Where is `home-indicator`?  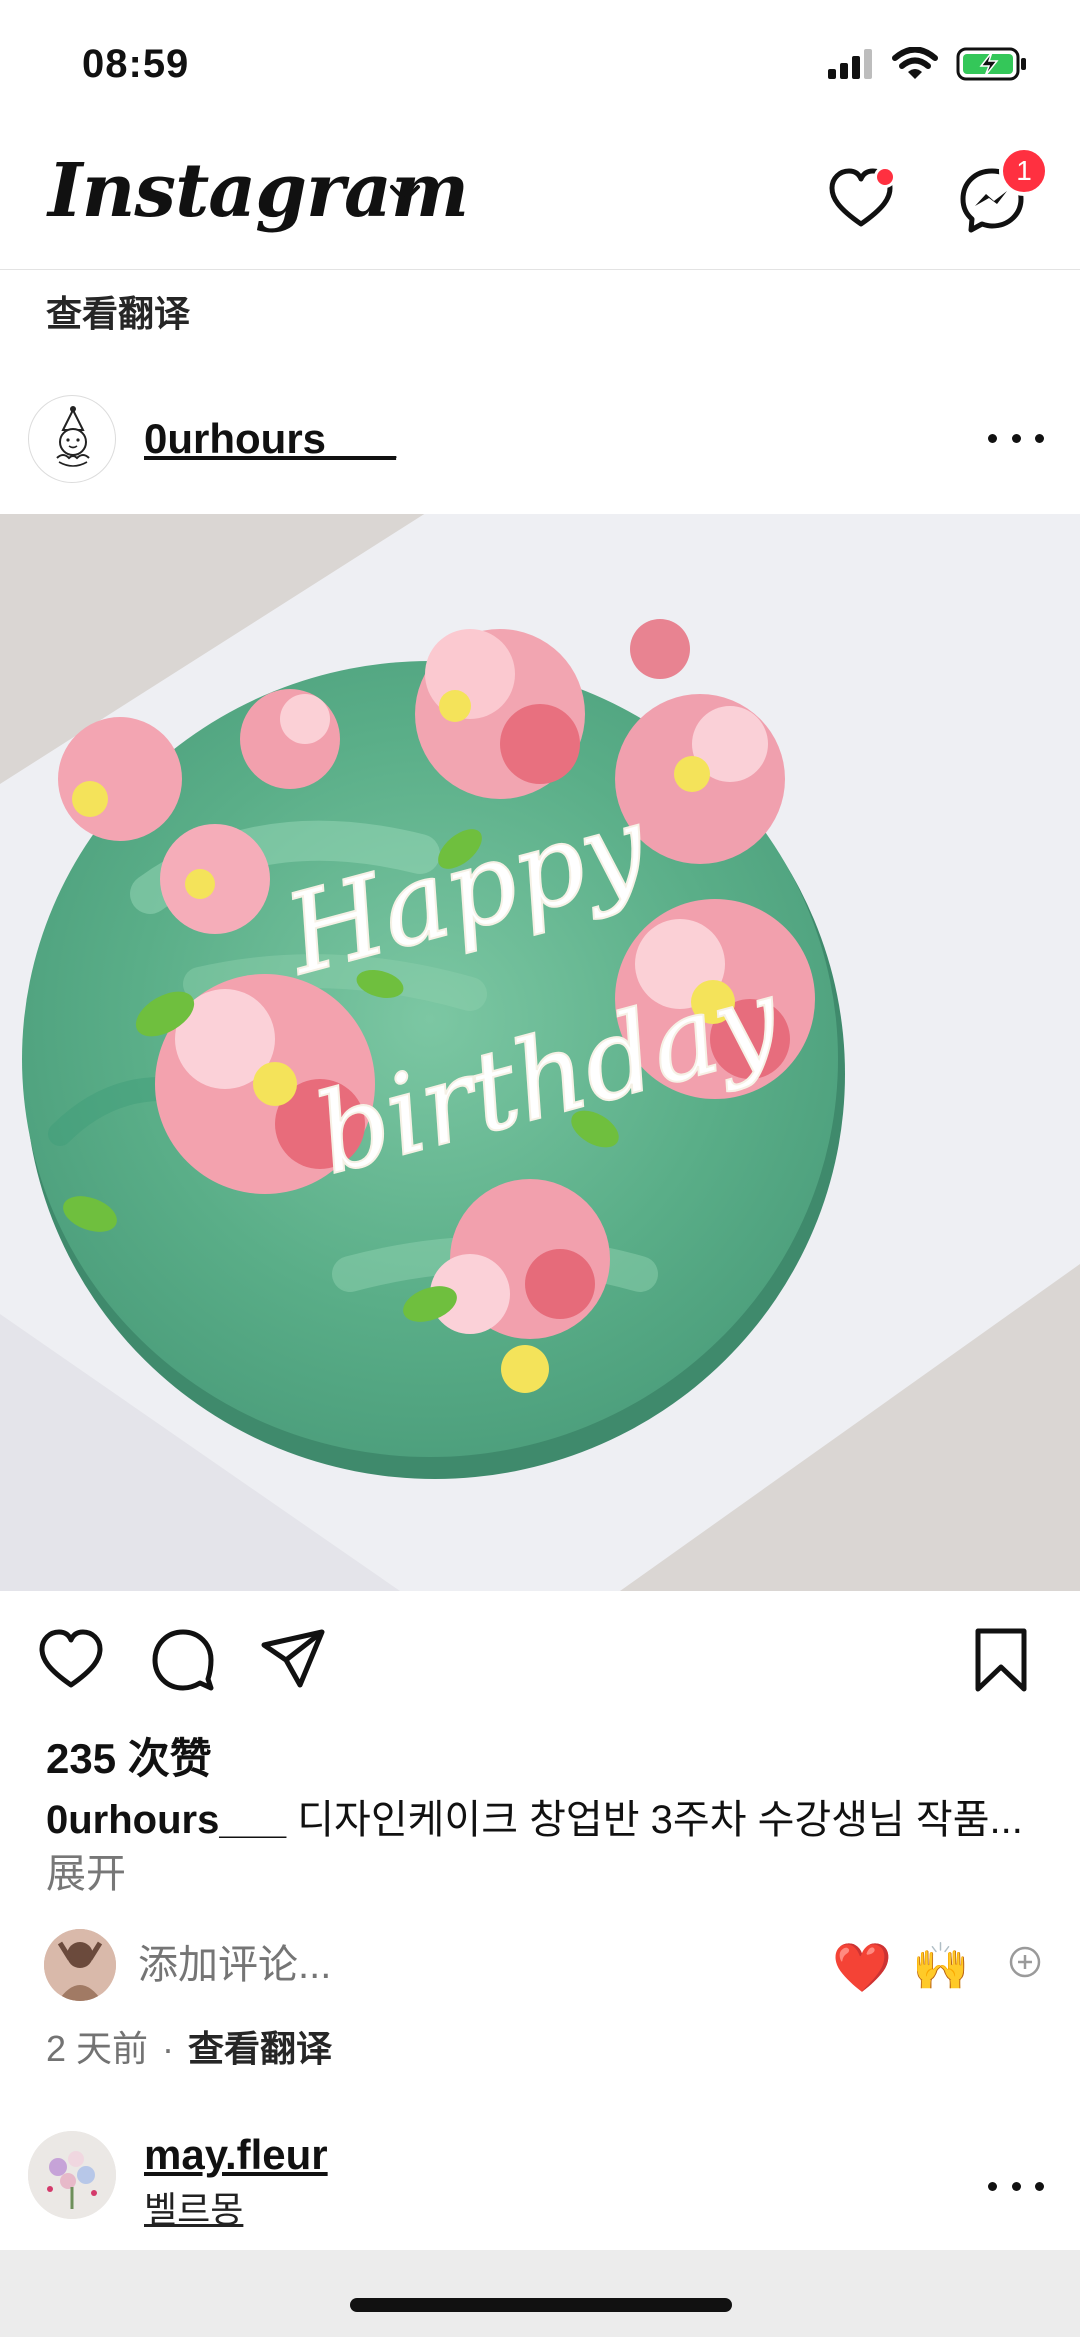 home-indicator is located at coordinates (541, 2305).